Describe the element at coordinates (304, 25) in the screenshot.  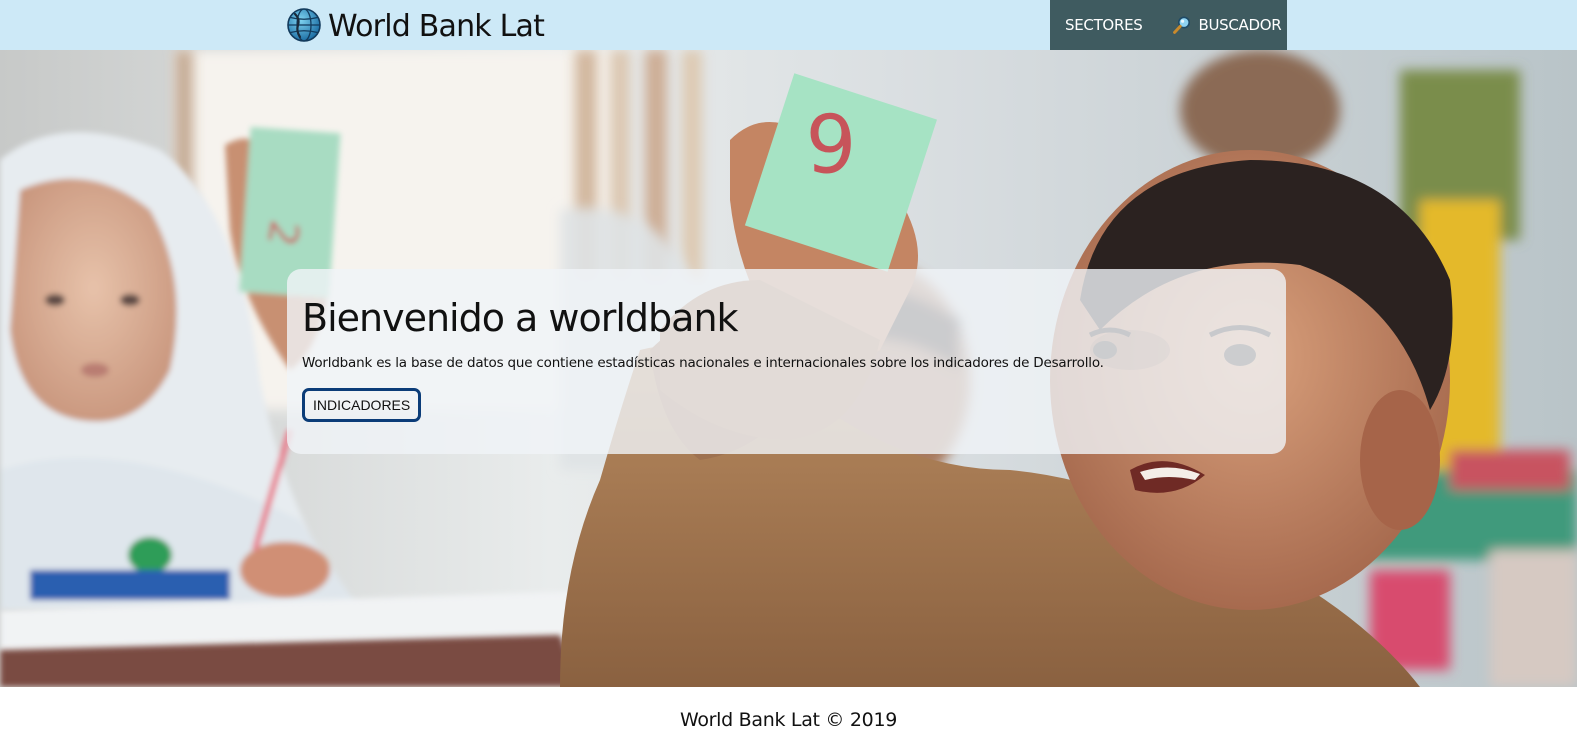
I see `globe-icon` at that location.